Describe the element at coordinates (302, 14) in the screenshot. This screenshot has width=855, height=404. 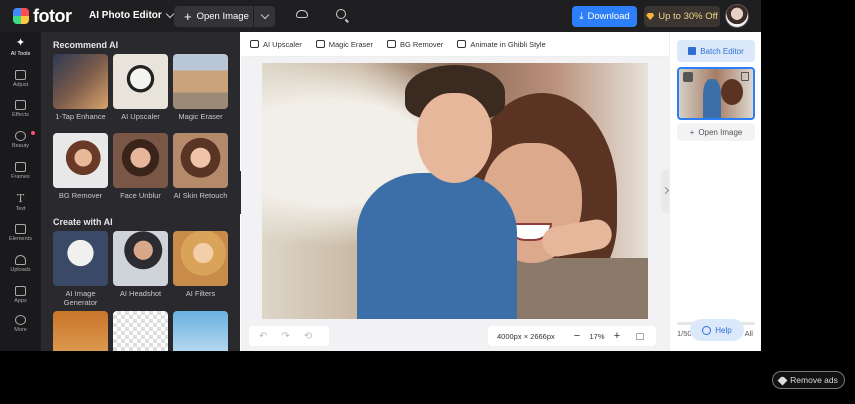
I see `cloud-icon` at that location.